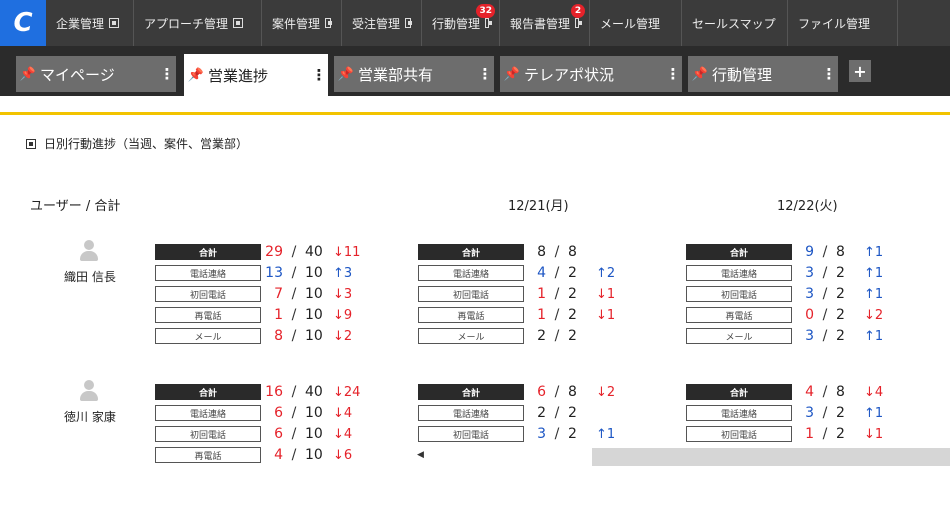 Image resolution: width=950 pixels, height=526 pixels. Describe the element at coordinates (807, 206) in the screenshot. I see `column-header-day-2: 12/22(火)` at that location.